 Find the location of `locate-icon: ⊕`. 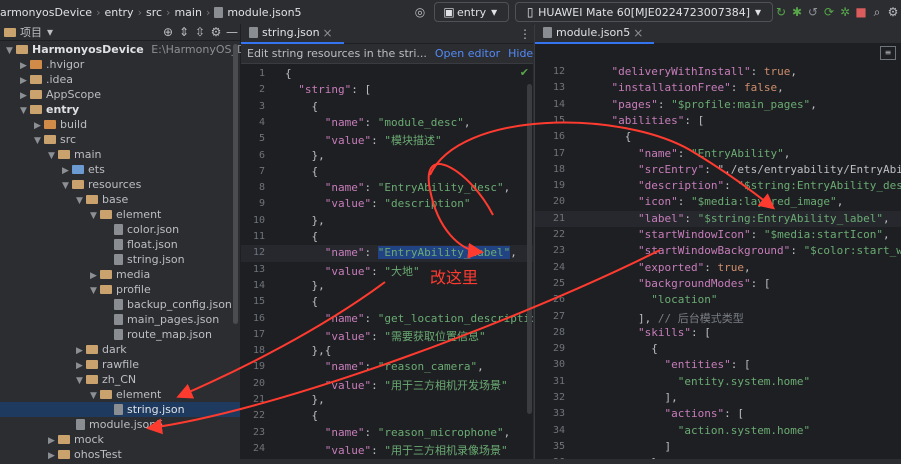

locate-icon: ⊕ is located at coordinates (168, 32).